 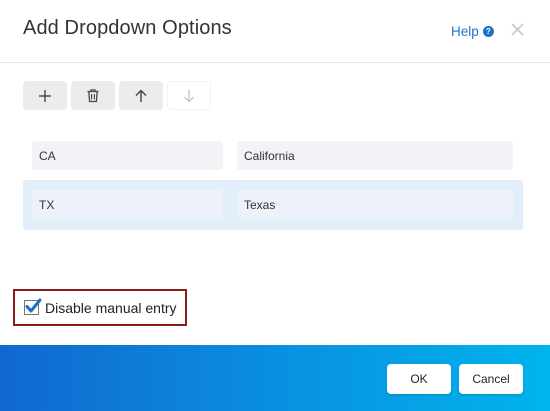 What do you see at coordinates (375, 155) in the screenshot?
I see `option-label-input: California` at bounding box center [375, 155].